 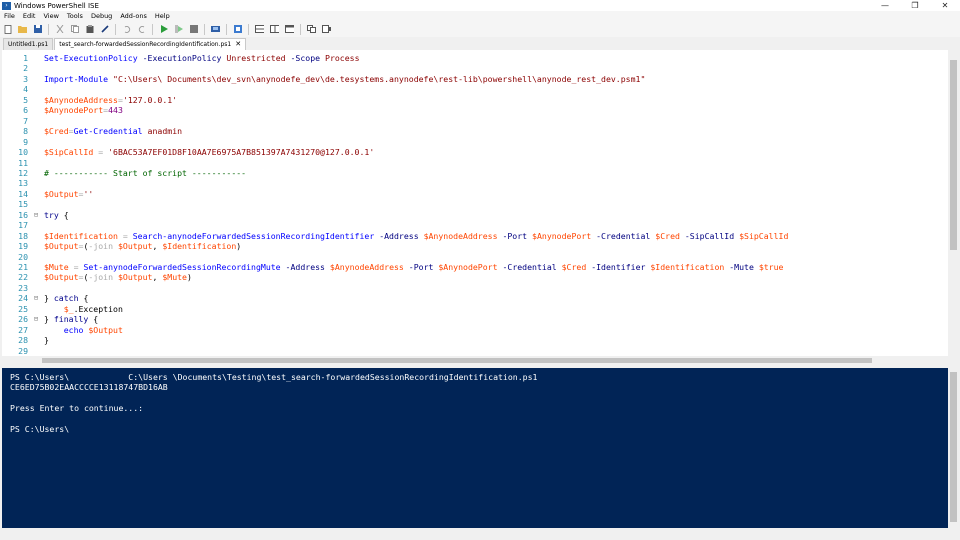 I want to click on editor-horizontal-scrollbar, so click(x=475, y=360).